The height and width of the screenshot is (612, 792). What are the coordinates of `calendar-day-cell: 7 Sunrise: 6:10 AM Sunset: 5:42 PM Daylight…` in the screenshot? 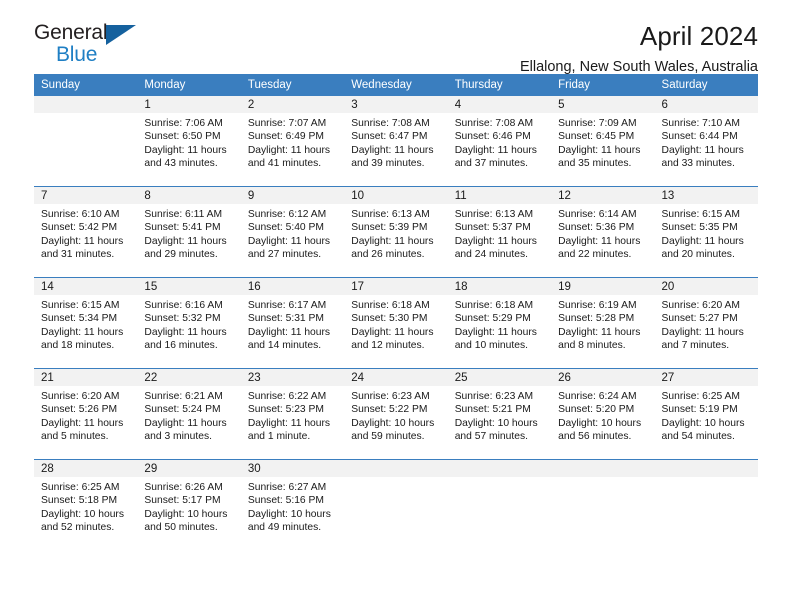 It's located at (86, 232).